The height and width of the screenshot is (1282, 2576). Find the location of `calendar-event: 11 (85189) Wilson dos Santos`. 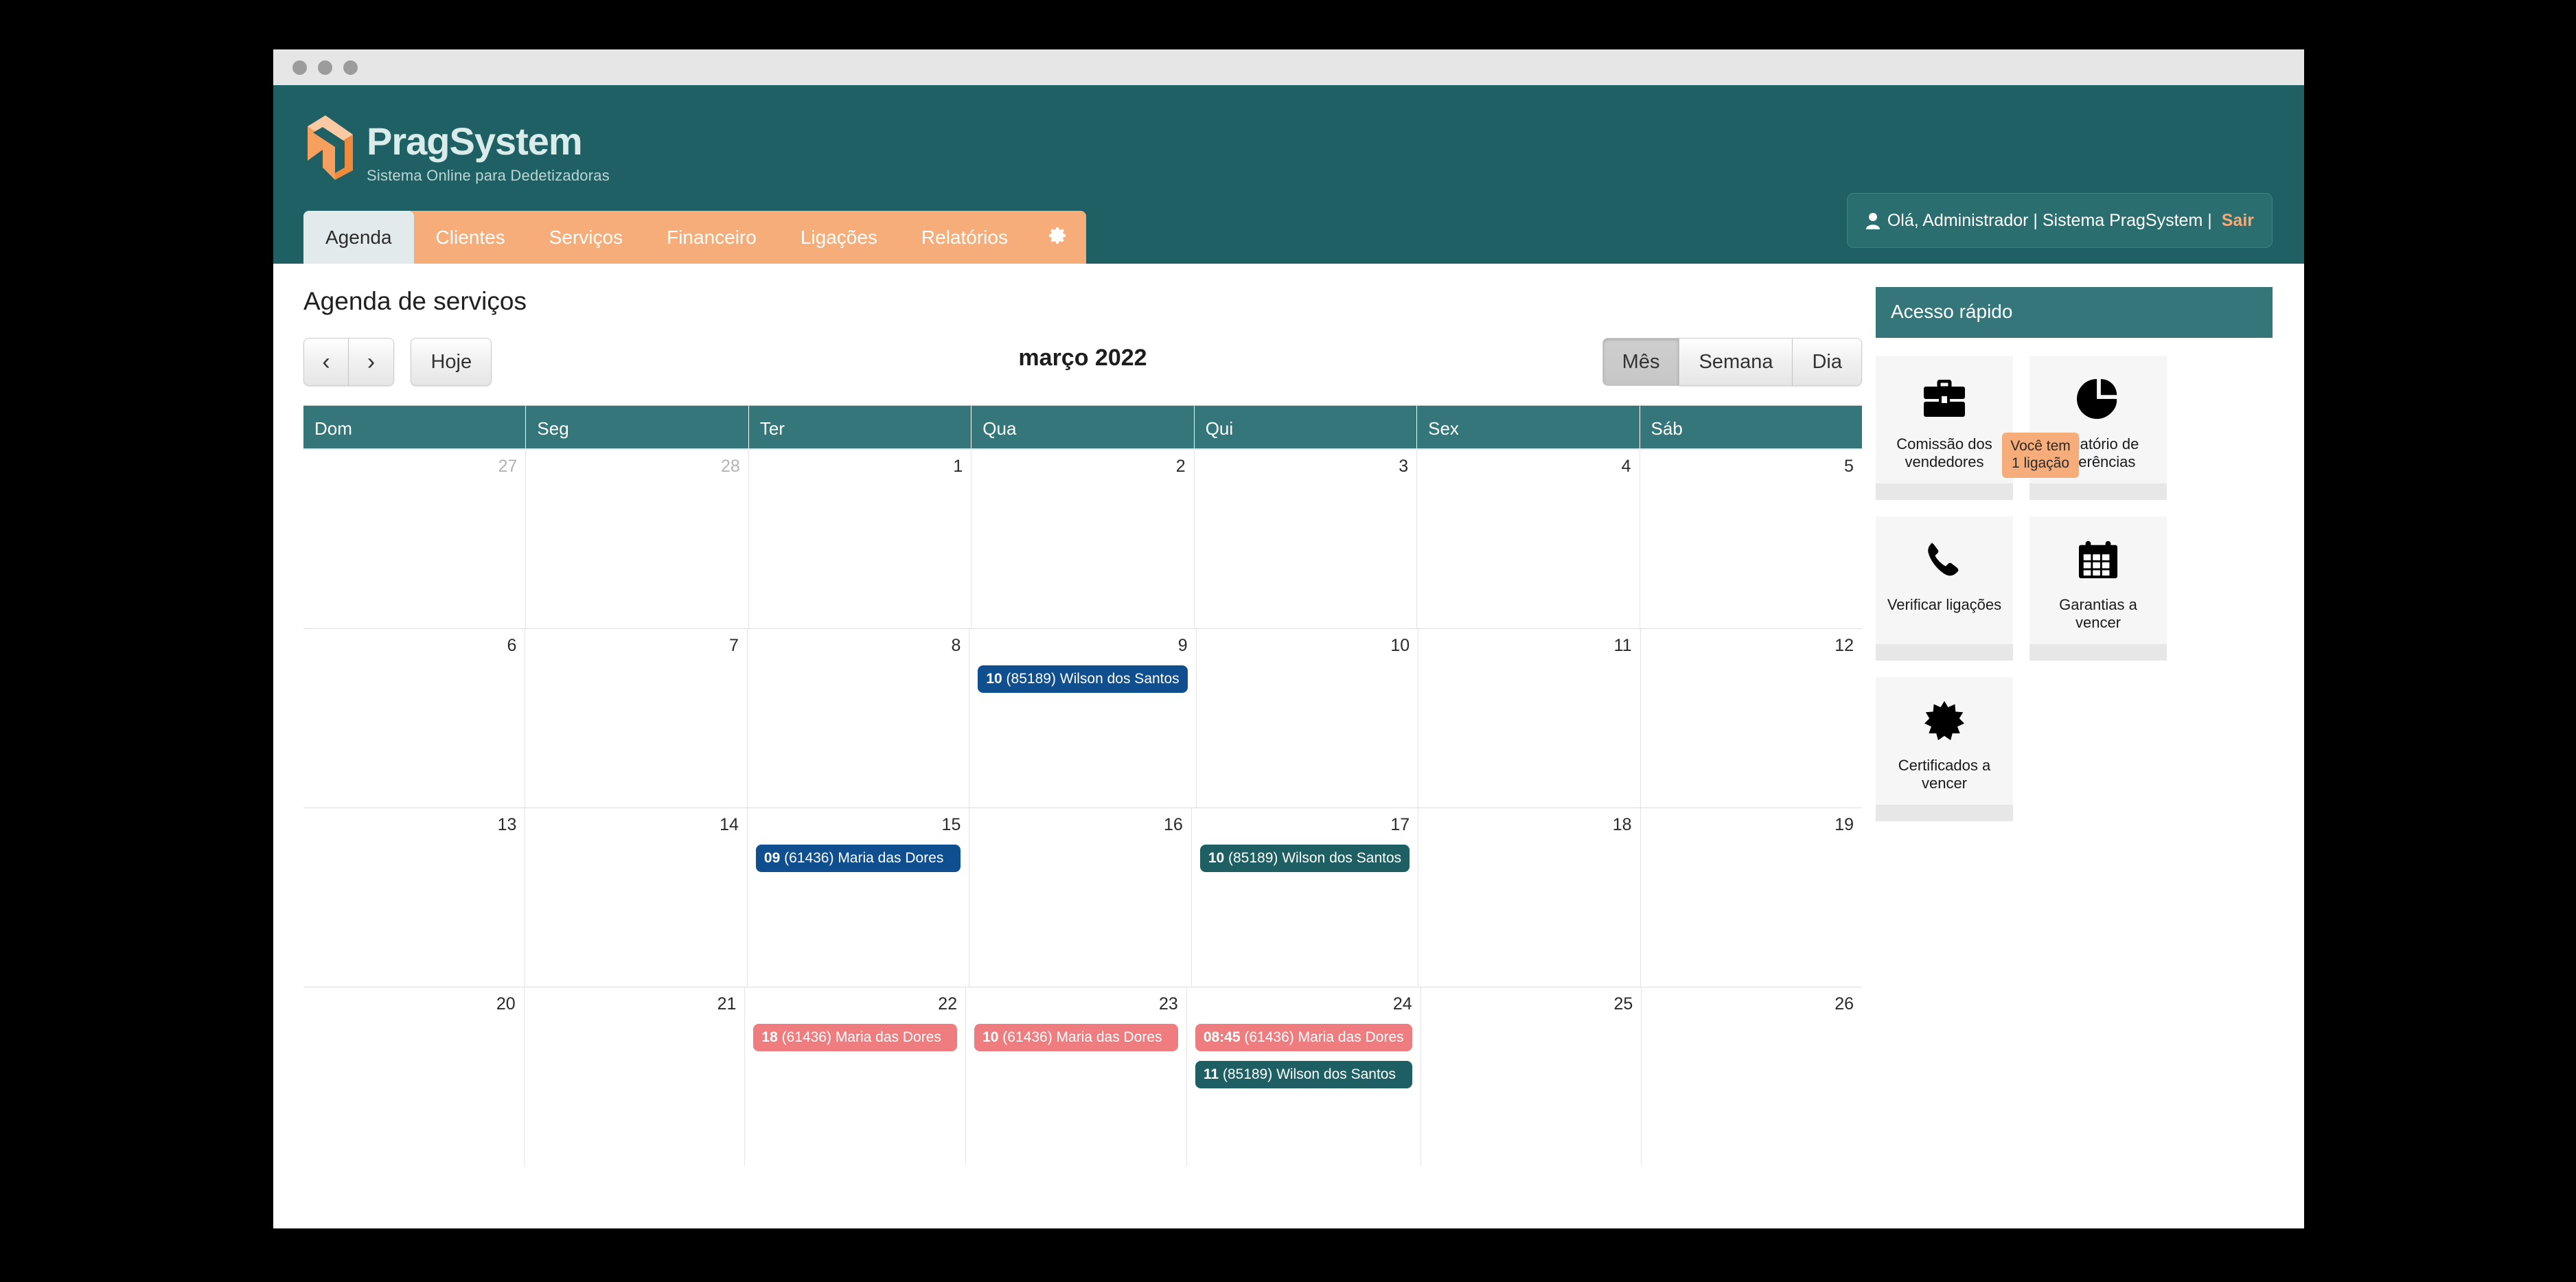

calendar-event: 11 (85189) Wilson dos Santos is located at coordinates (1303, 1075).